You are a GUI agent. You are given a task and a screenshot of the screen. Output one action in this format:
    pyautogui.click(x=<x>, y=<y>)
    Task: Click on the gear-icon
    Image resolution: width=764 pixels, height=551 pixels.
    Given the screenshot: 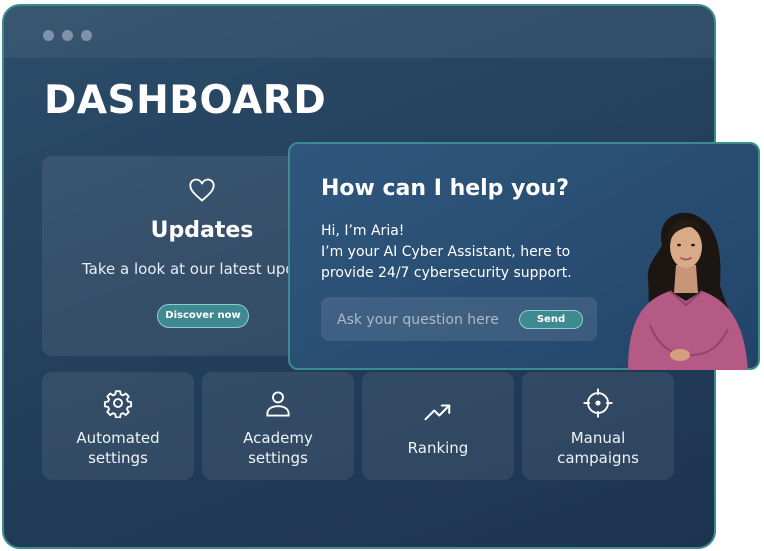 What is the action you would take?
    pyautogui.click(x=118, y=404)
    